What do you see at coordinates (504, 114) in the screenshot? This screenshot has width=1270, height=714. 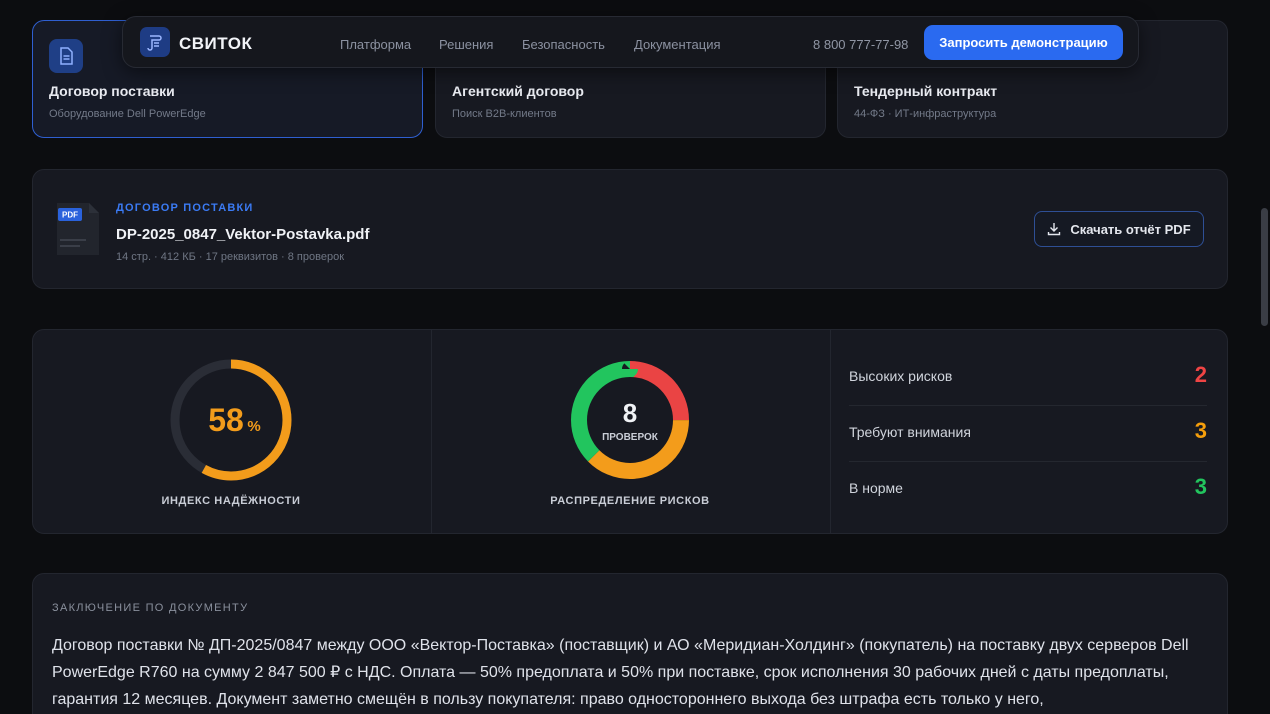 I see `contract-tab-subtitle: Поиск B2B-клиентов` at bounding box center [504, 114].